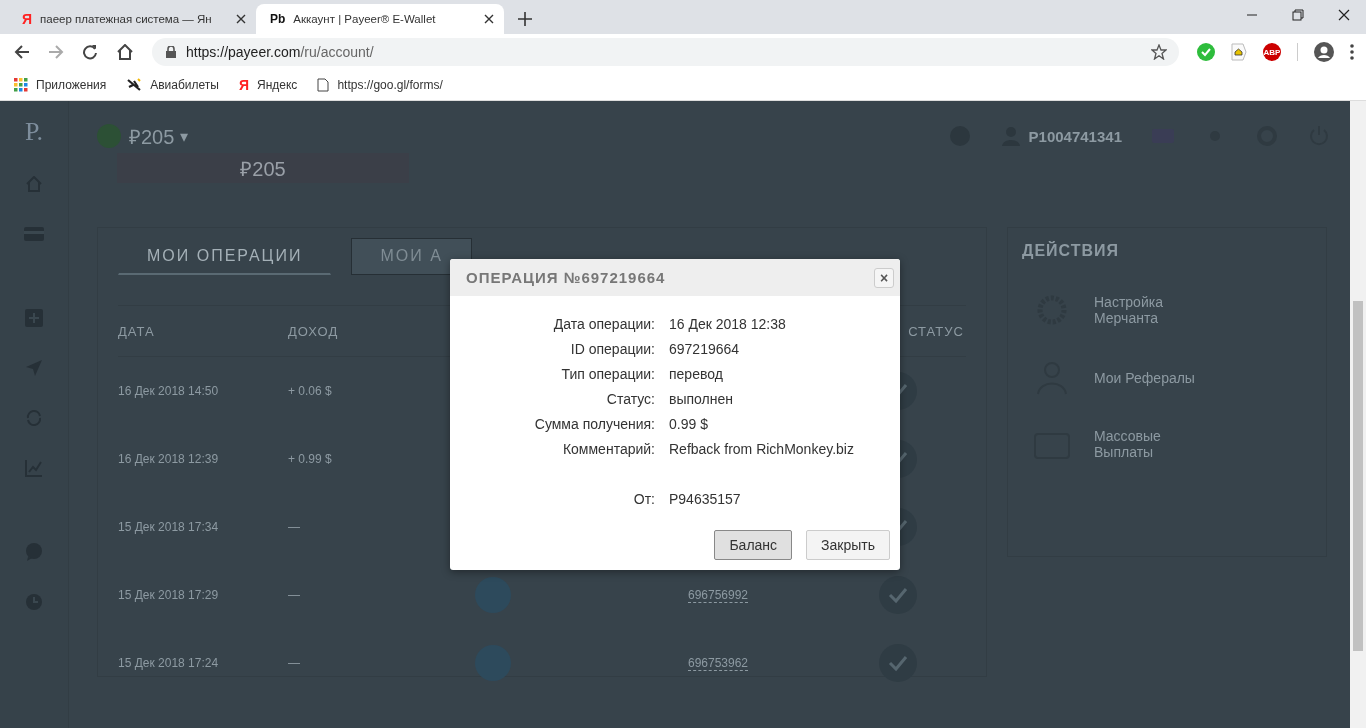 Image resolution: width=1366 pixels, height=728 pixels. Describe the element at coordinates (169, 459) in the screenshot. I see `table-cell-text: 16 Дек 2018 12:39` at that location.